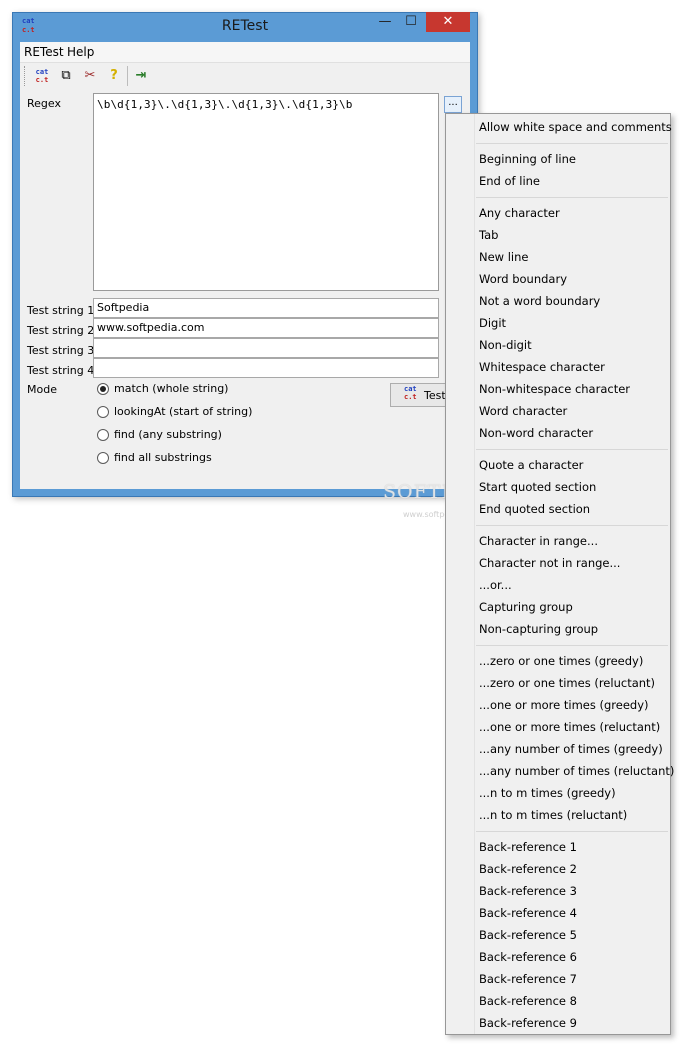 This screenshot has width=692, height=1056. I want to click on regex-value: \b\d{1,3}\.\d{1,3}\.\d{1,3}\.\d{1,3}\b, so click(225, 104).